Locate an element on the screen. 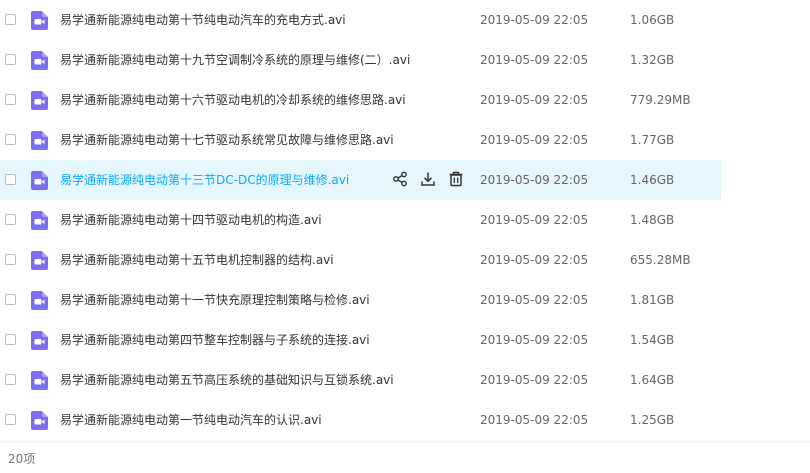 This screenshot has height=473, width=810. file-name: 易学通新能源纯电动第十五节电机控制器的结构.avi is located at coordinates (197, 260).